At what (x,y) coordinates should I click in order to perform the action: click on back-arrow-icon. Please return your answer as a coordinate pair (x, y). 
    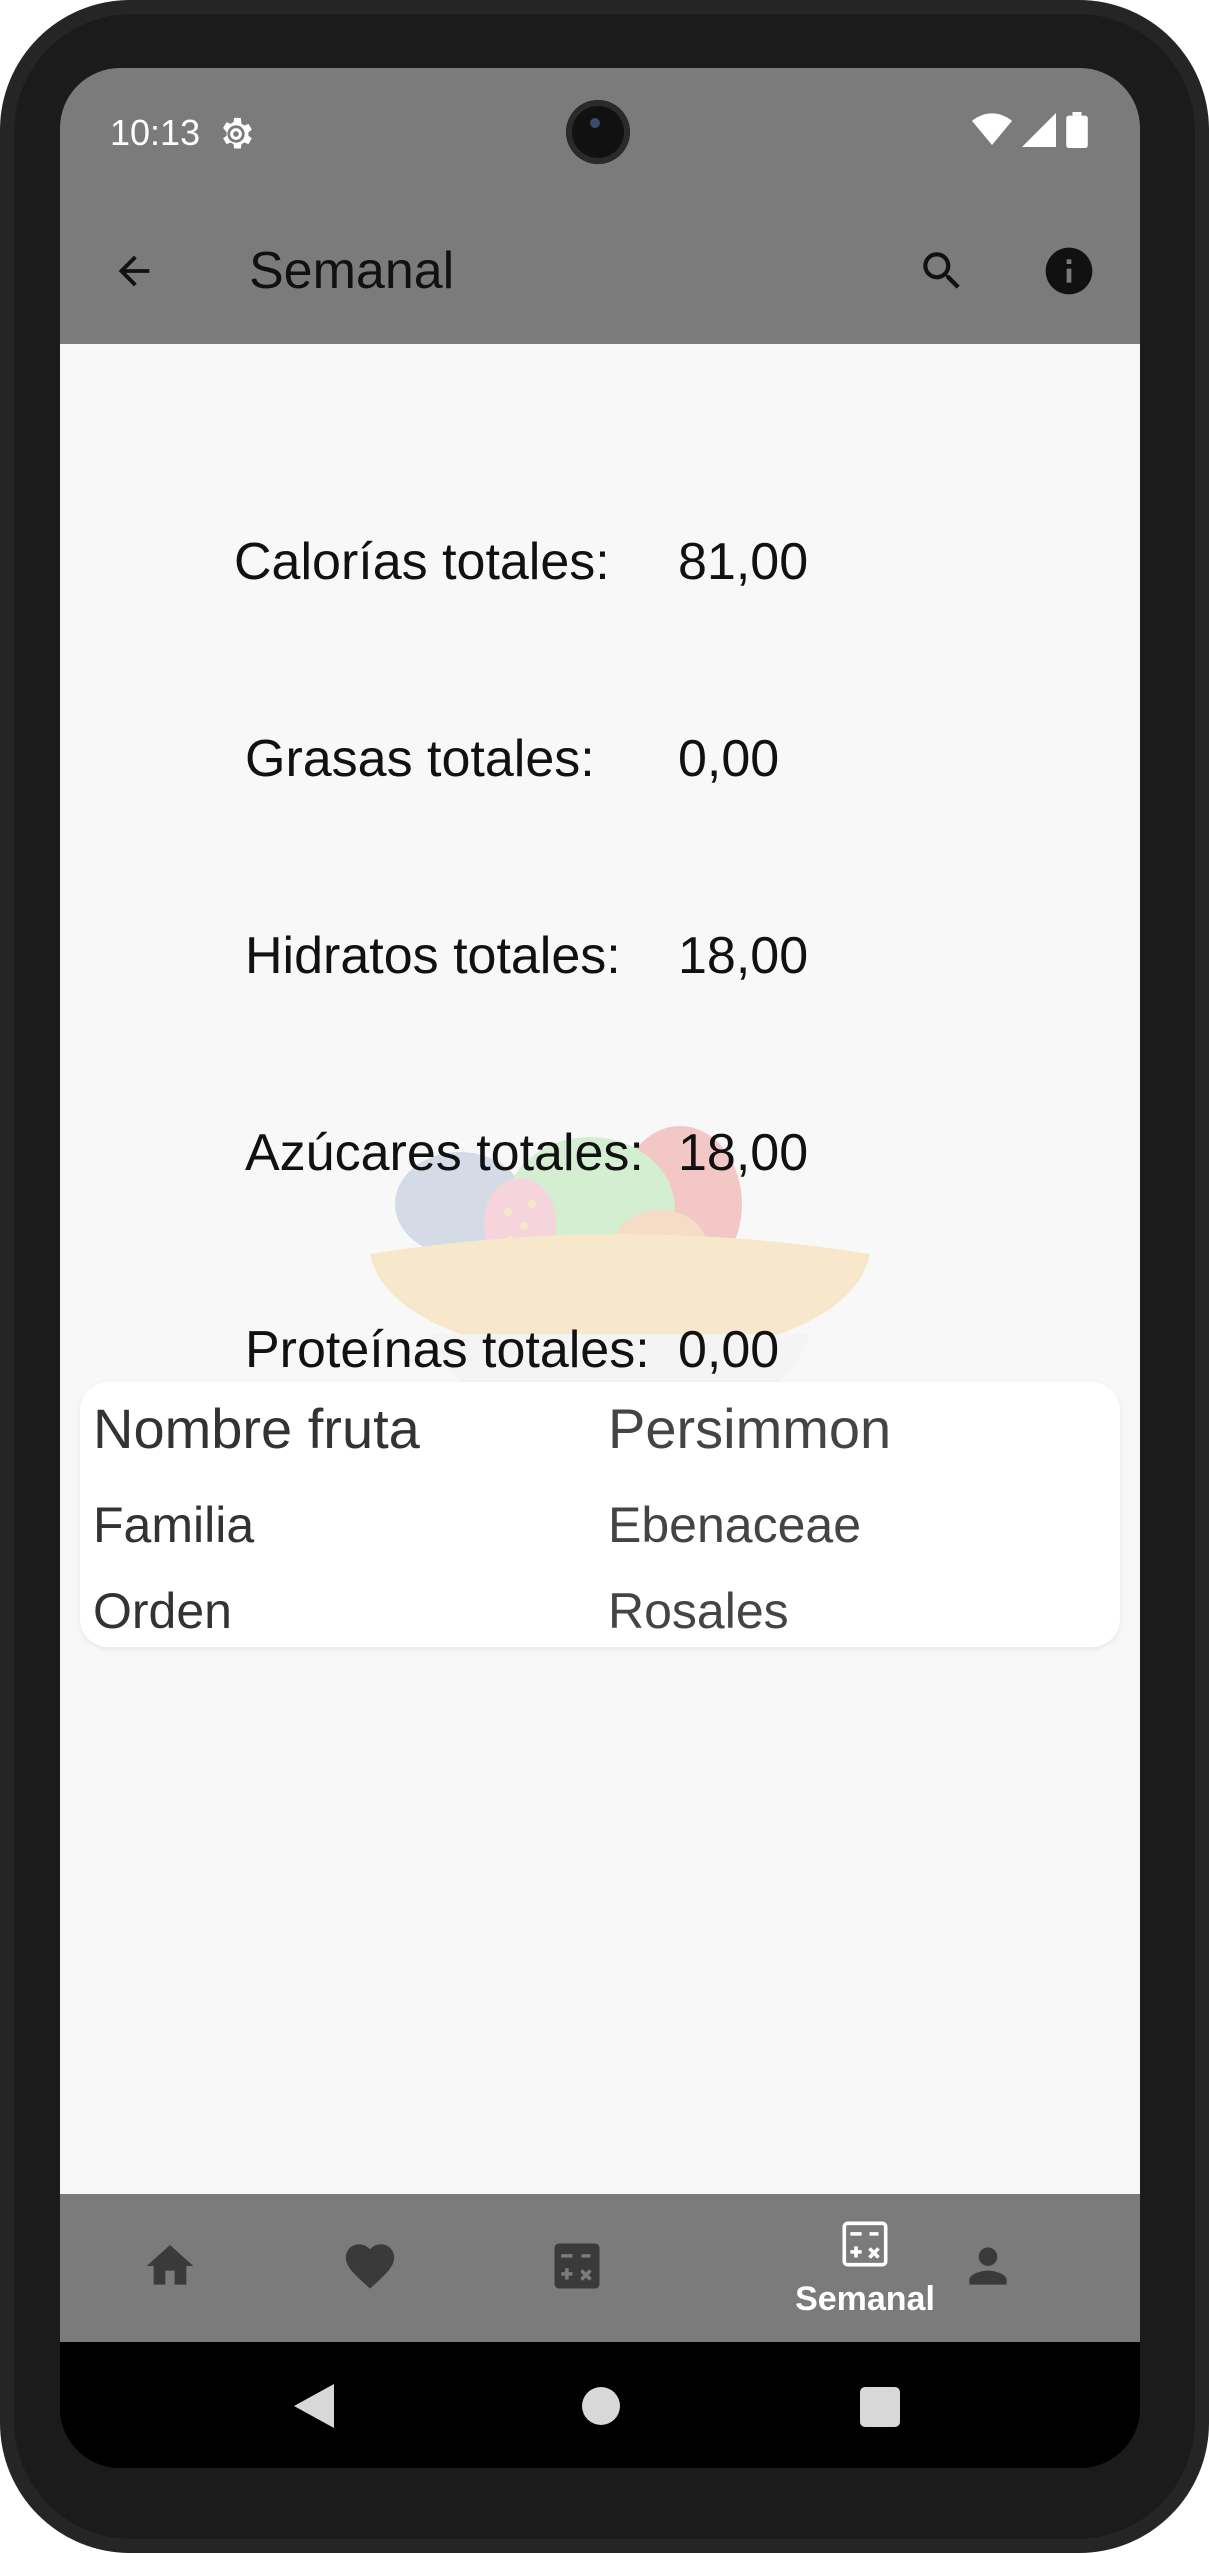
    Looking at the image, I should click on (134, 271).